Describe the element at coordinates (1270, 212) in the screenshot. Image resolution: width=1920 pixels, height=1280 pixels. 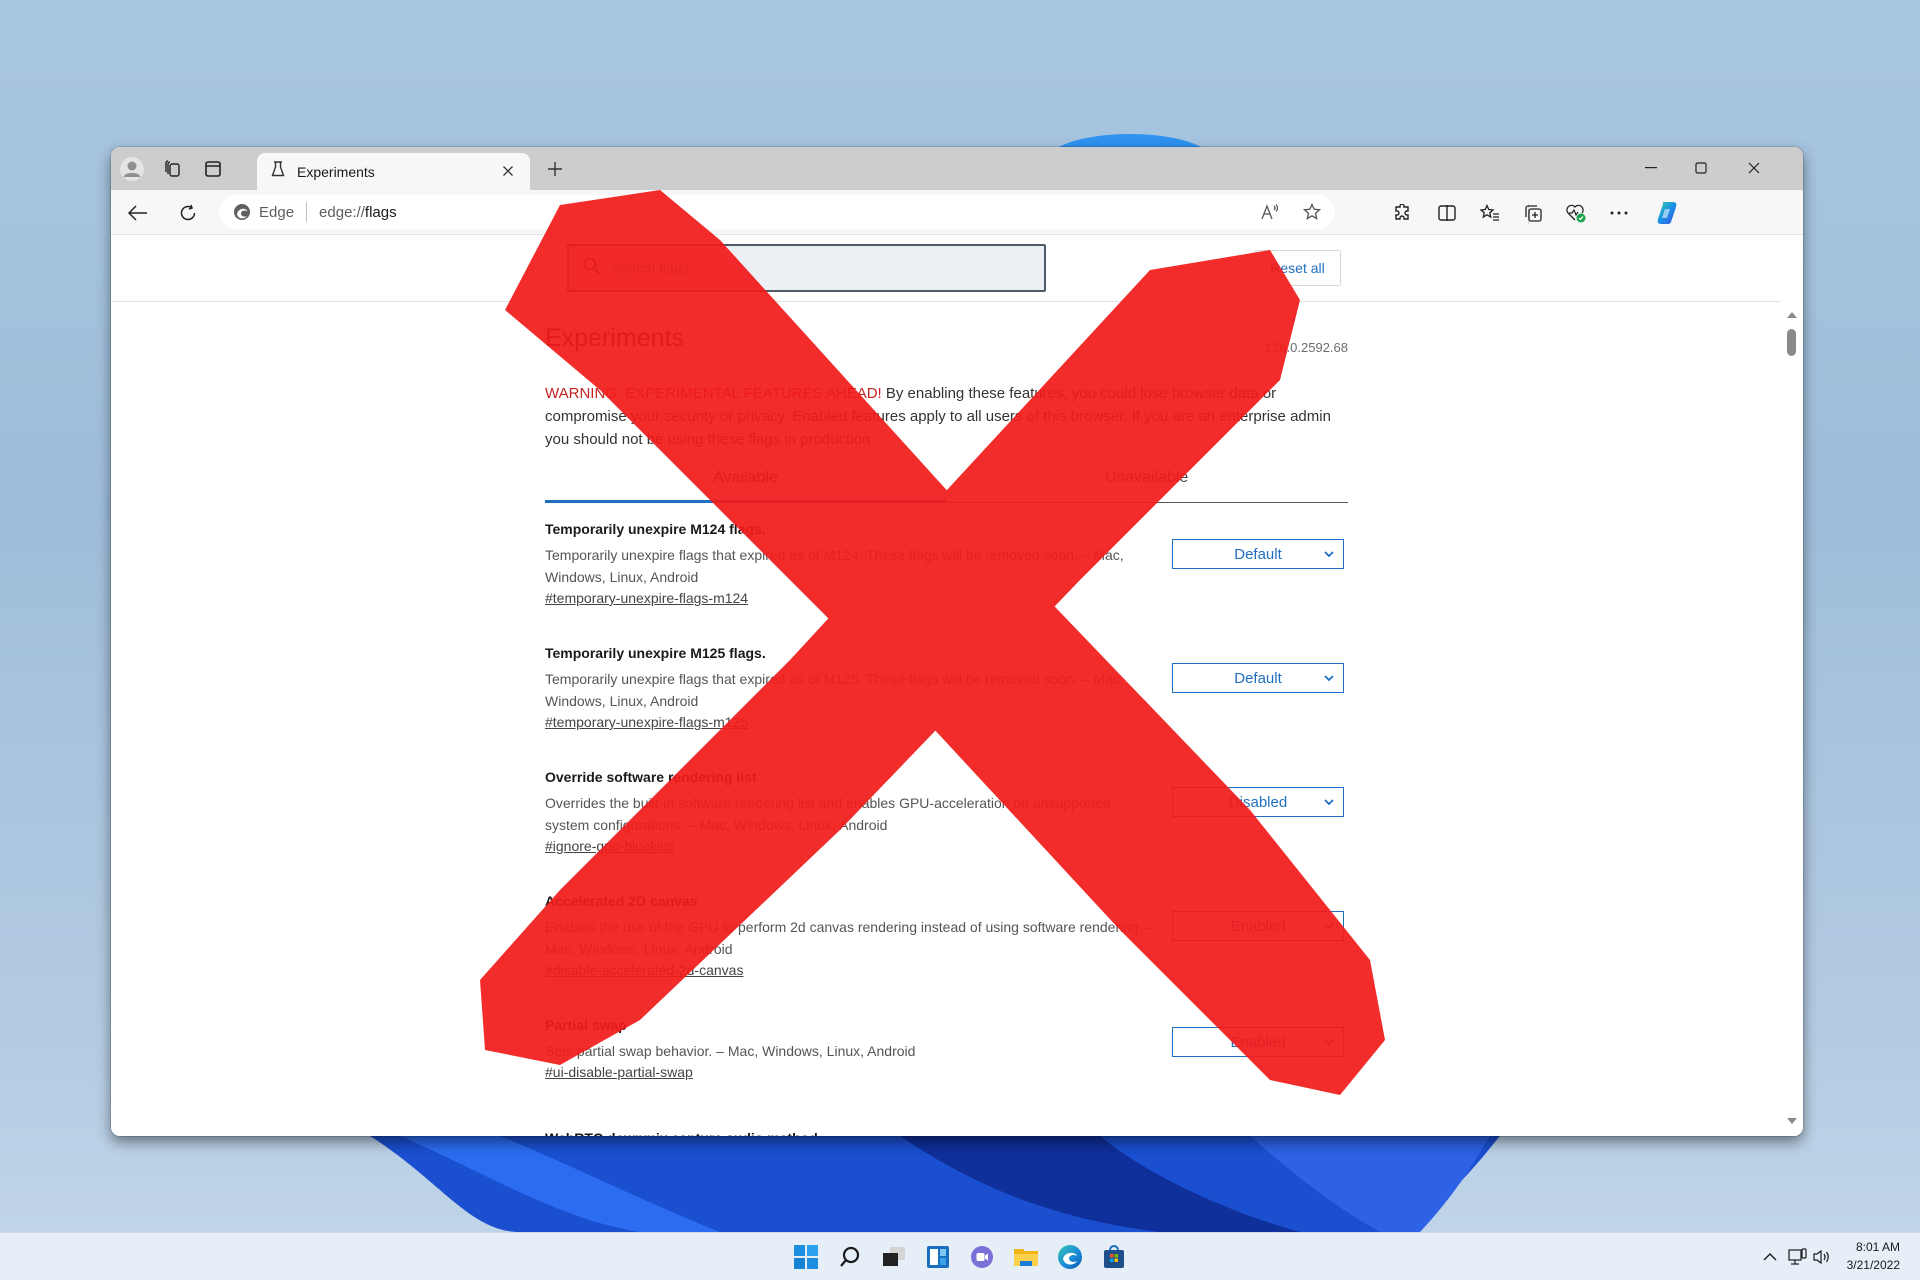
I see `read-aloud-icon` at that location.